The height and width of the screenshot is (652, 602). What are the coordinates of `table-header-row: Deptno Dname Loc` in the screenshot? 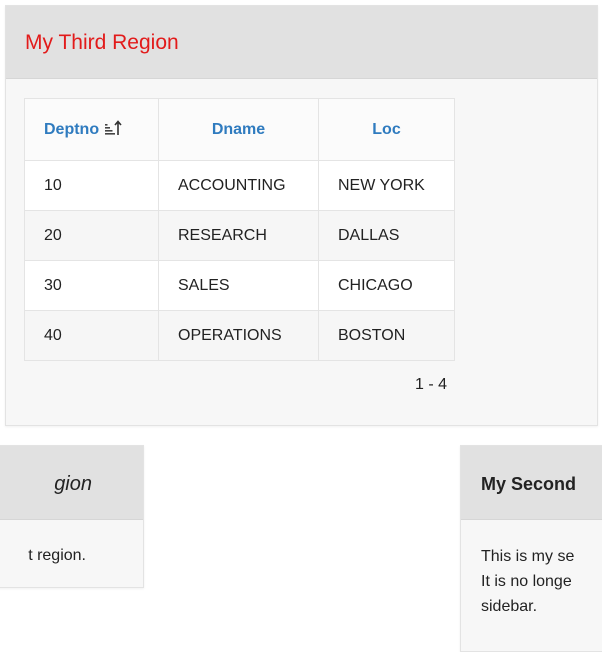 It's located at (239, 129).